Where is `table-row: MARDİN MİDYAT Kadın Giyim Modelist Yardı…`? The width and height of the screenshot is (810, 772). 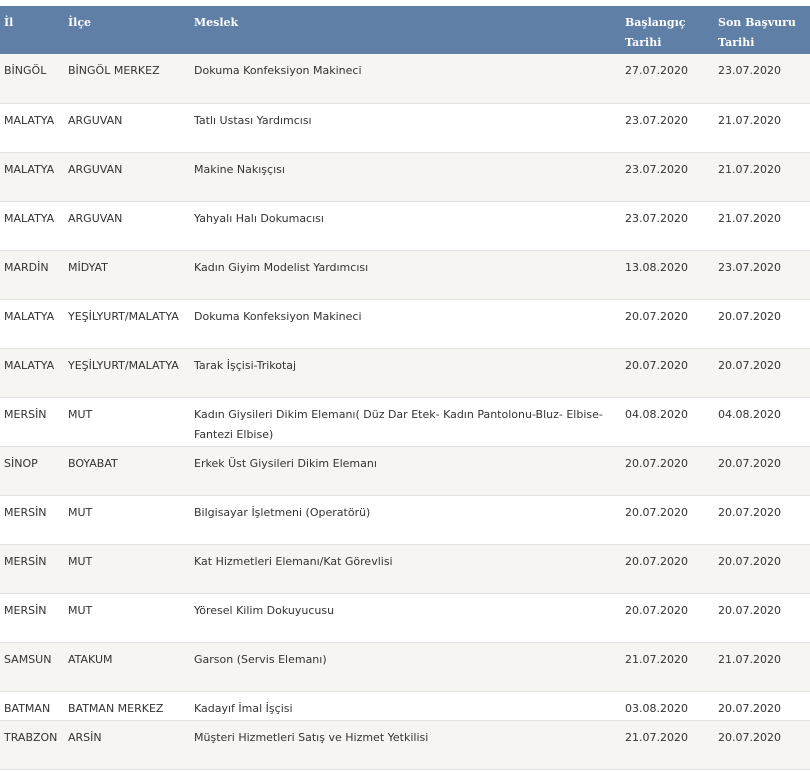 table-row: MARDİN MİDYAT Kadın Giyim Modelist Yardı… is located at coordinates (405, 275).